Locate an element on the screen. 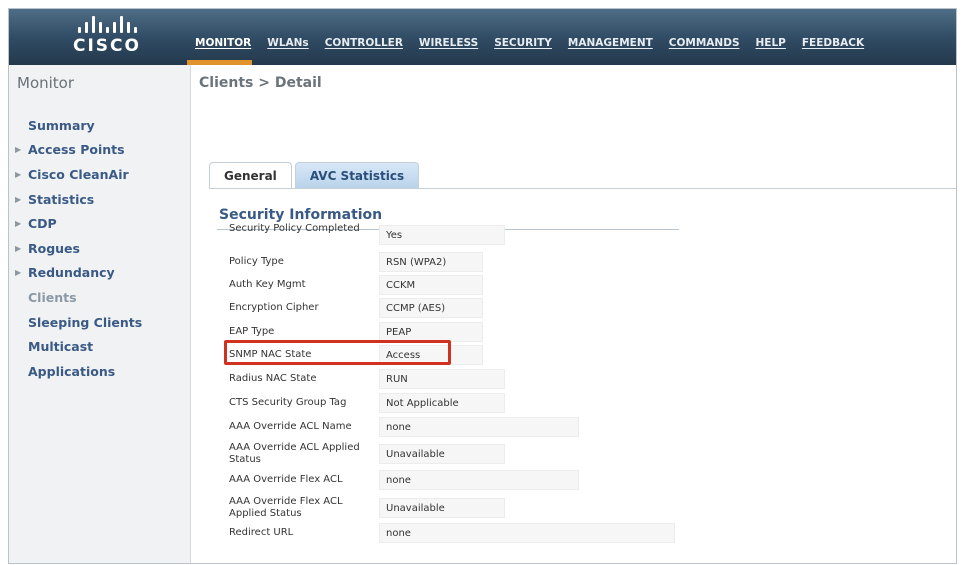 The width and height of the screenshot is (965, 565). sidebar-item-redundancy: ▶ Redundancy is located at coordinates (77, 273).